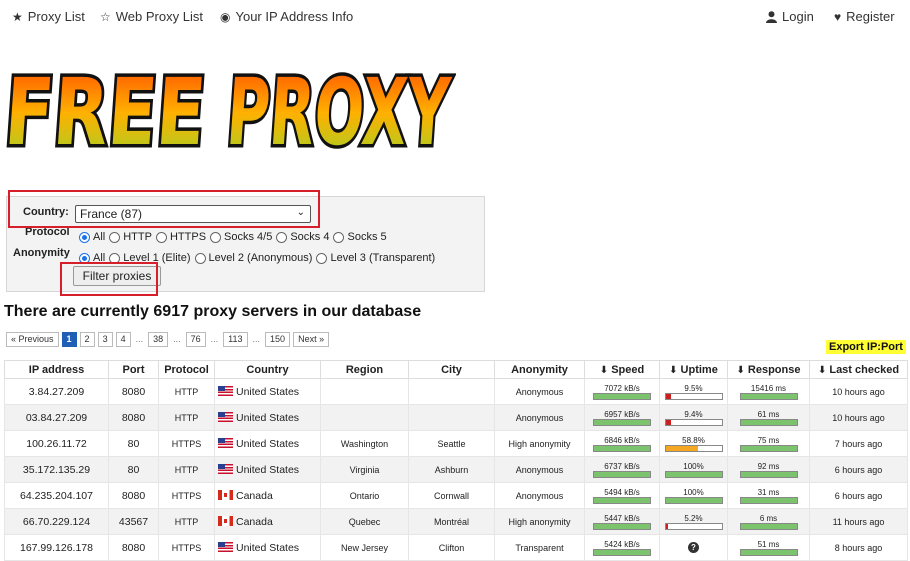  I want to click on column-header: ⬇ Response, so click(768, 369).